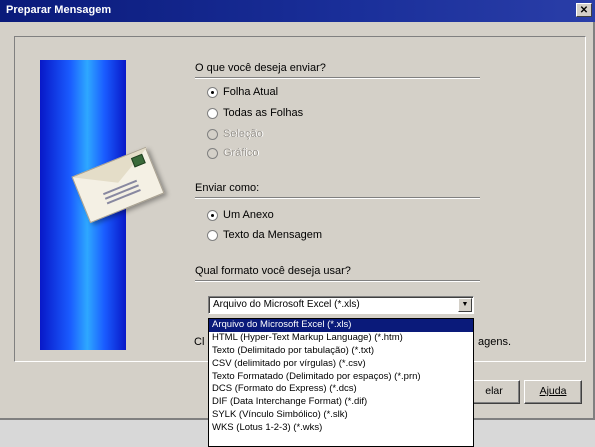 Image resolution: width=595 pixels, height=447 pixels. Describe the element at coordinates (297, 11) in the screenshot. I see `title-bar: Preparar Mensagem ✕` at that location.